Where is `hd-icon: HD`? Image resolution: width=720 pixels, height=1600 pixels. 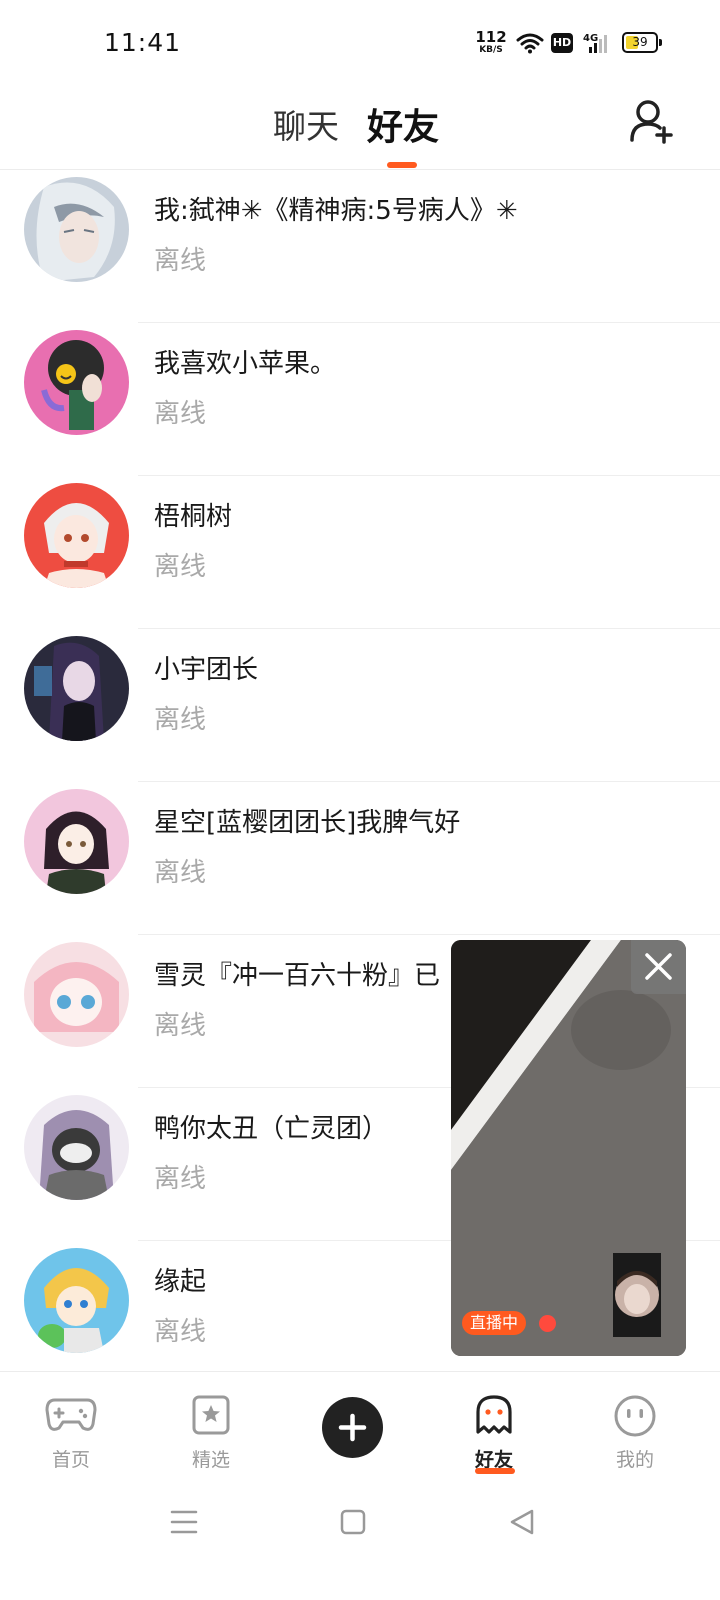
hd-icon: HD is located at coordinates (562, 43).